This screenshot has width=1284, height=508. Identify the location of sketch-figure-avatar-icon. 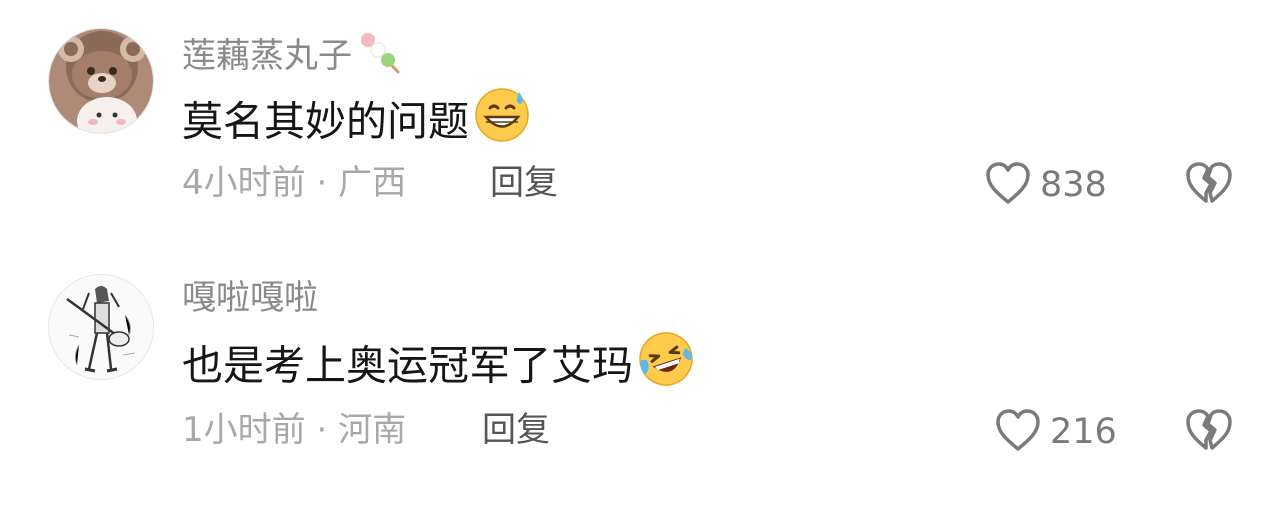
(101, 327).